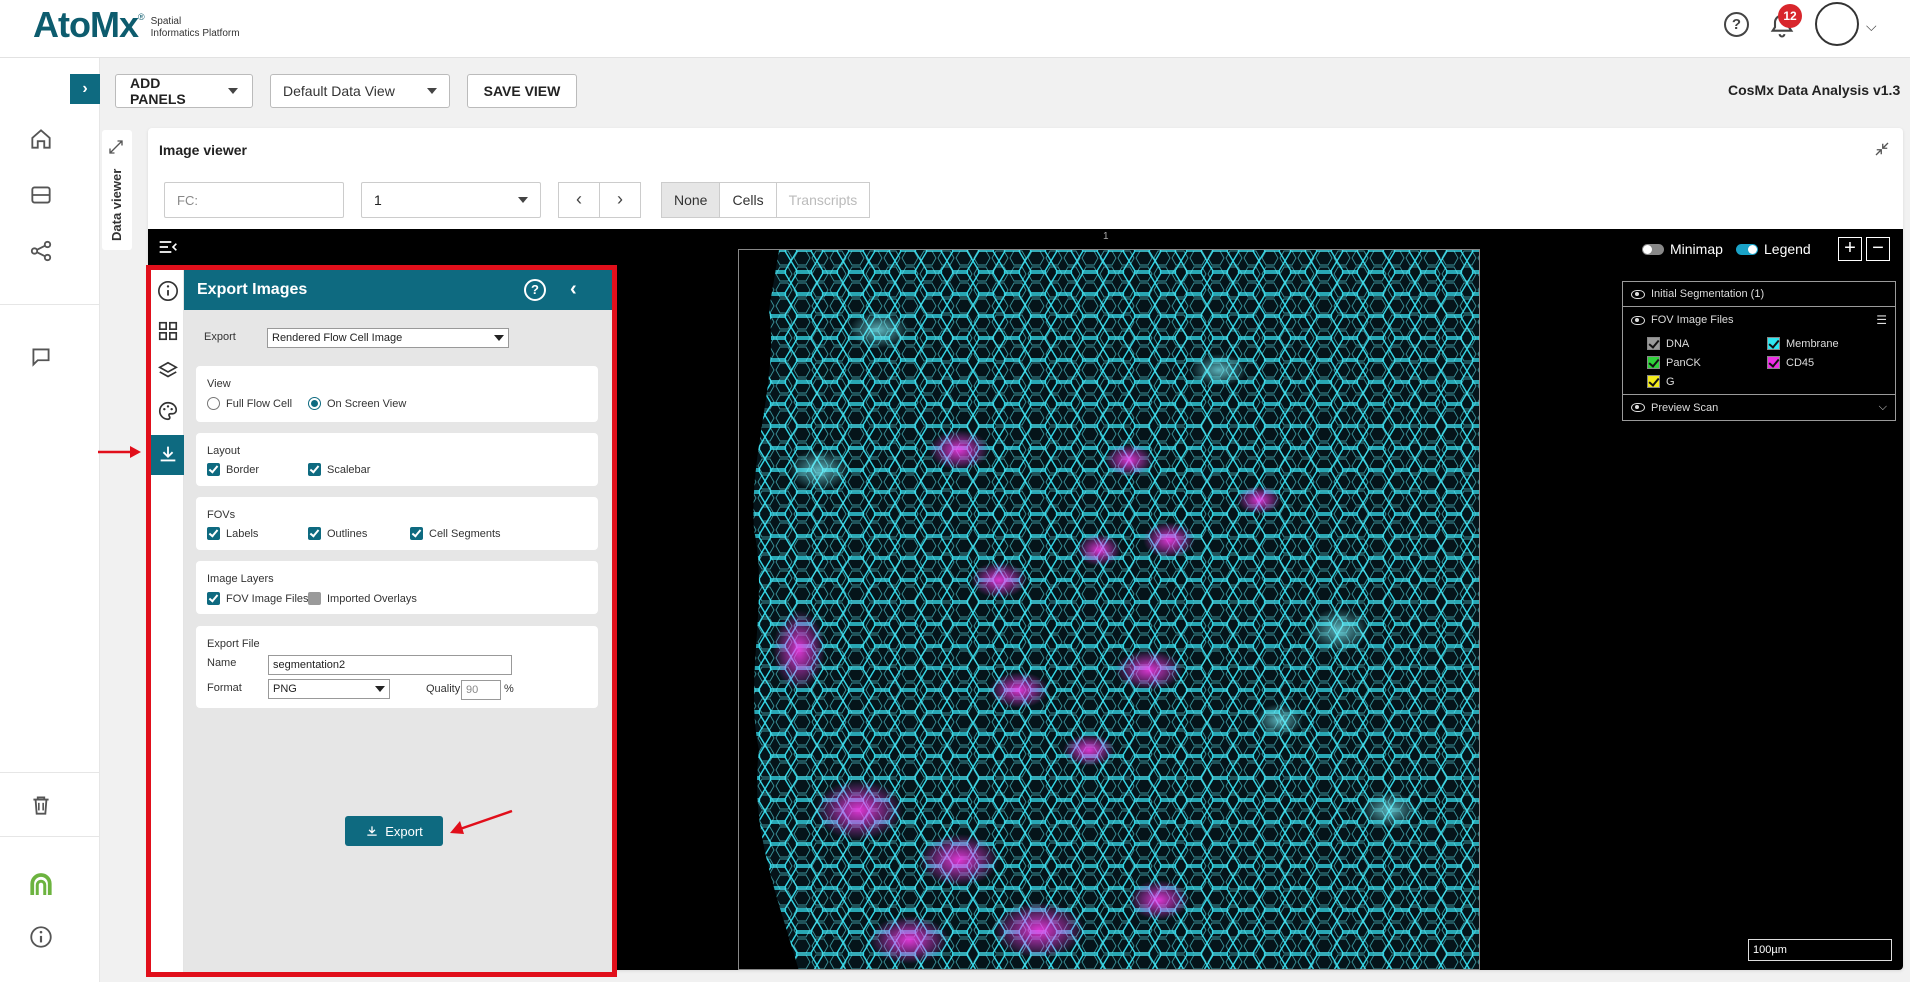 The image size is (1910, 992). What do you see at coordinates (249, 403) in the screenshot?
I see `full-flow-cell-option: Full Flow Cell` at bounding box center [249, 403].